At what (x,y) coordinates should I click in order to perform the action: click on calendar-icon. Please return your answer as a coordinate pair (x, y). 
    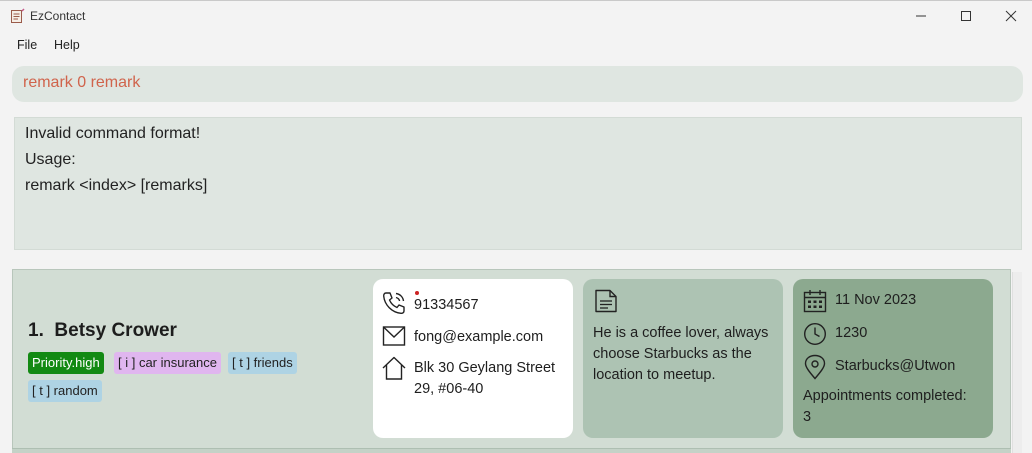
    Looking at the image, I should click on (815, 301).